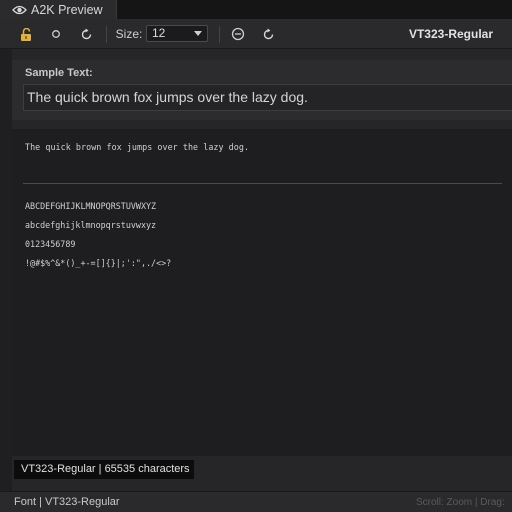 The width and height of the screenshot is (512, 512). What do you see at coordinates (50, 244) in the screenshot?
I see `charset-digits: 0123456789` at bounding box center [50, 244].